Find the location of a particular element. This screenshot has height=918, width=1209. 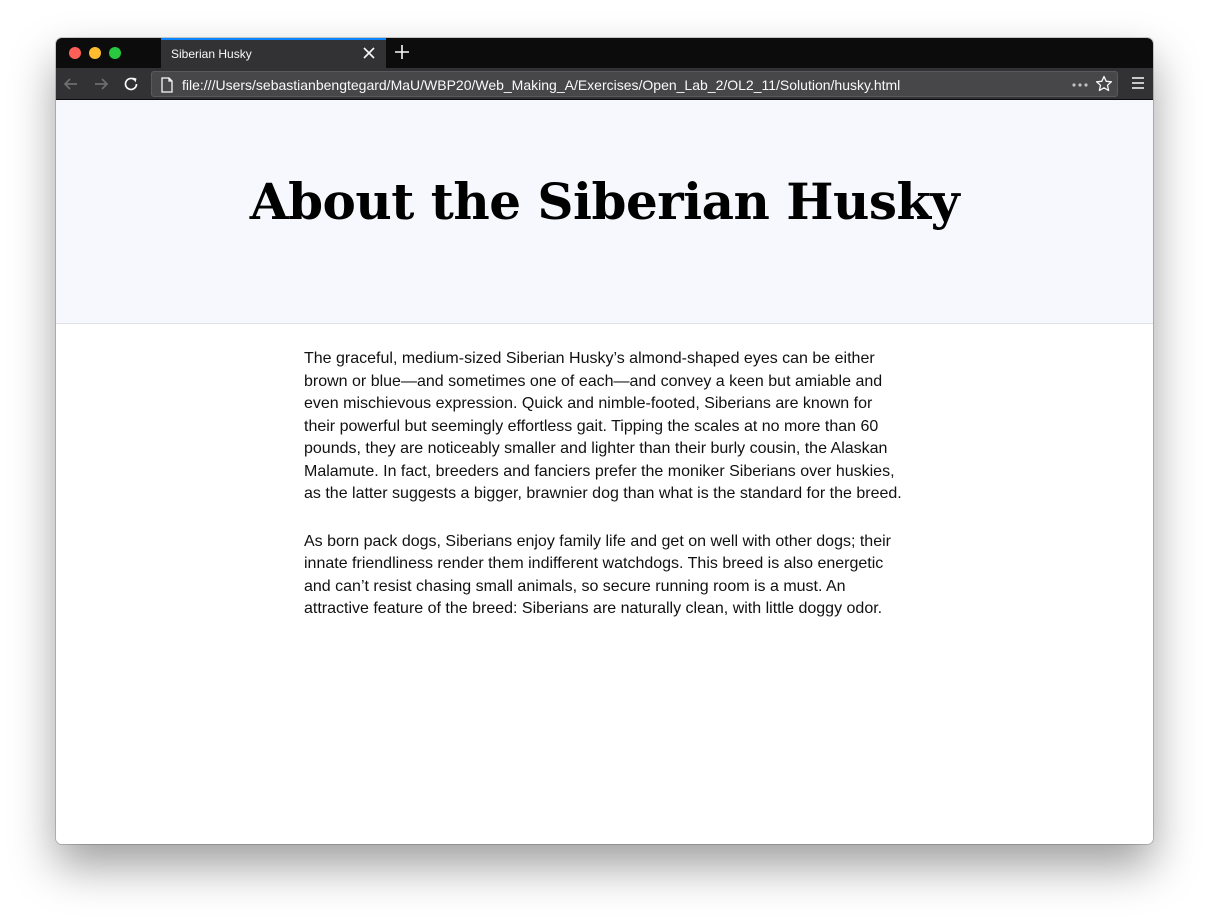

tab-strip: Siberian Husky is located at coordinates (604, 53).